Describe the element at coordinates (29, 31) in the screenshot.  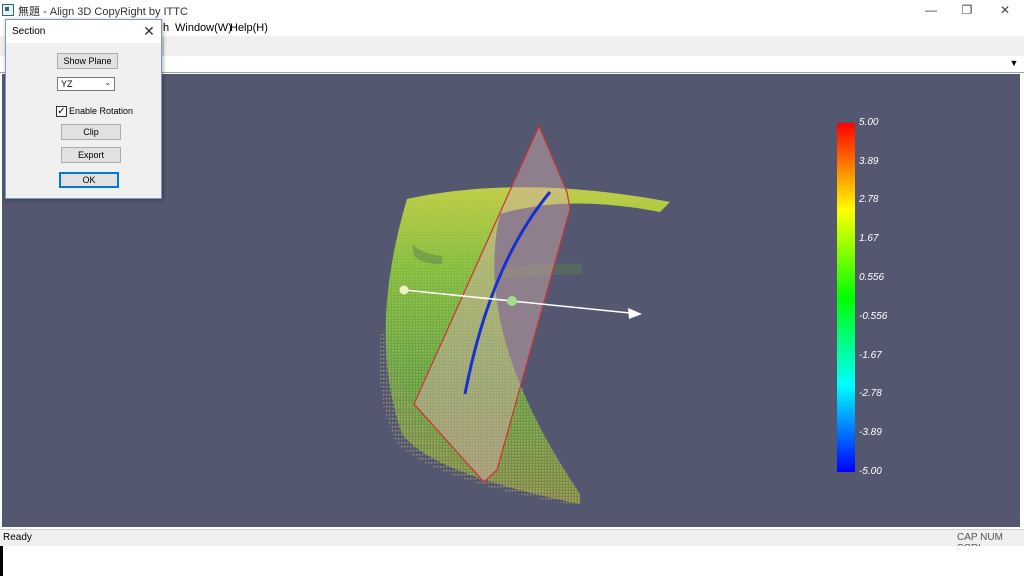
I see `dialog-title: Section` at that location.